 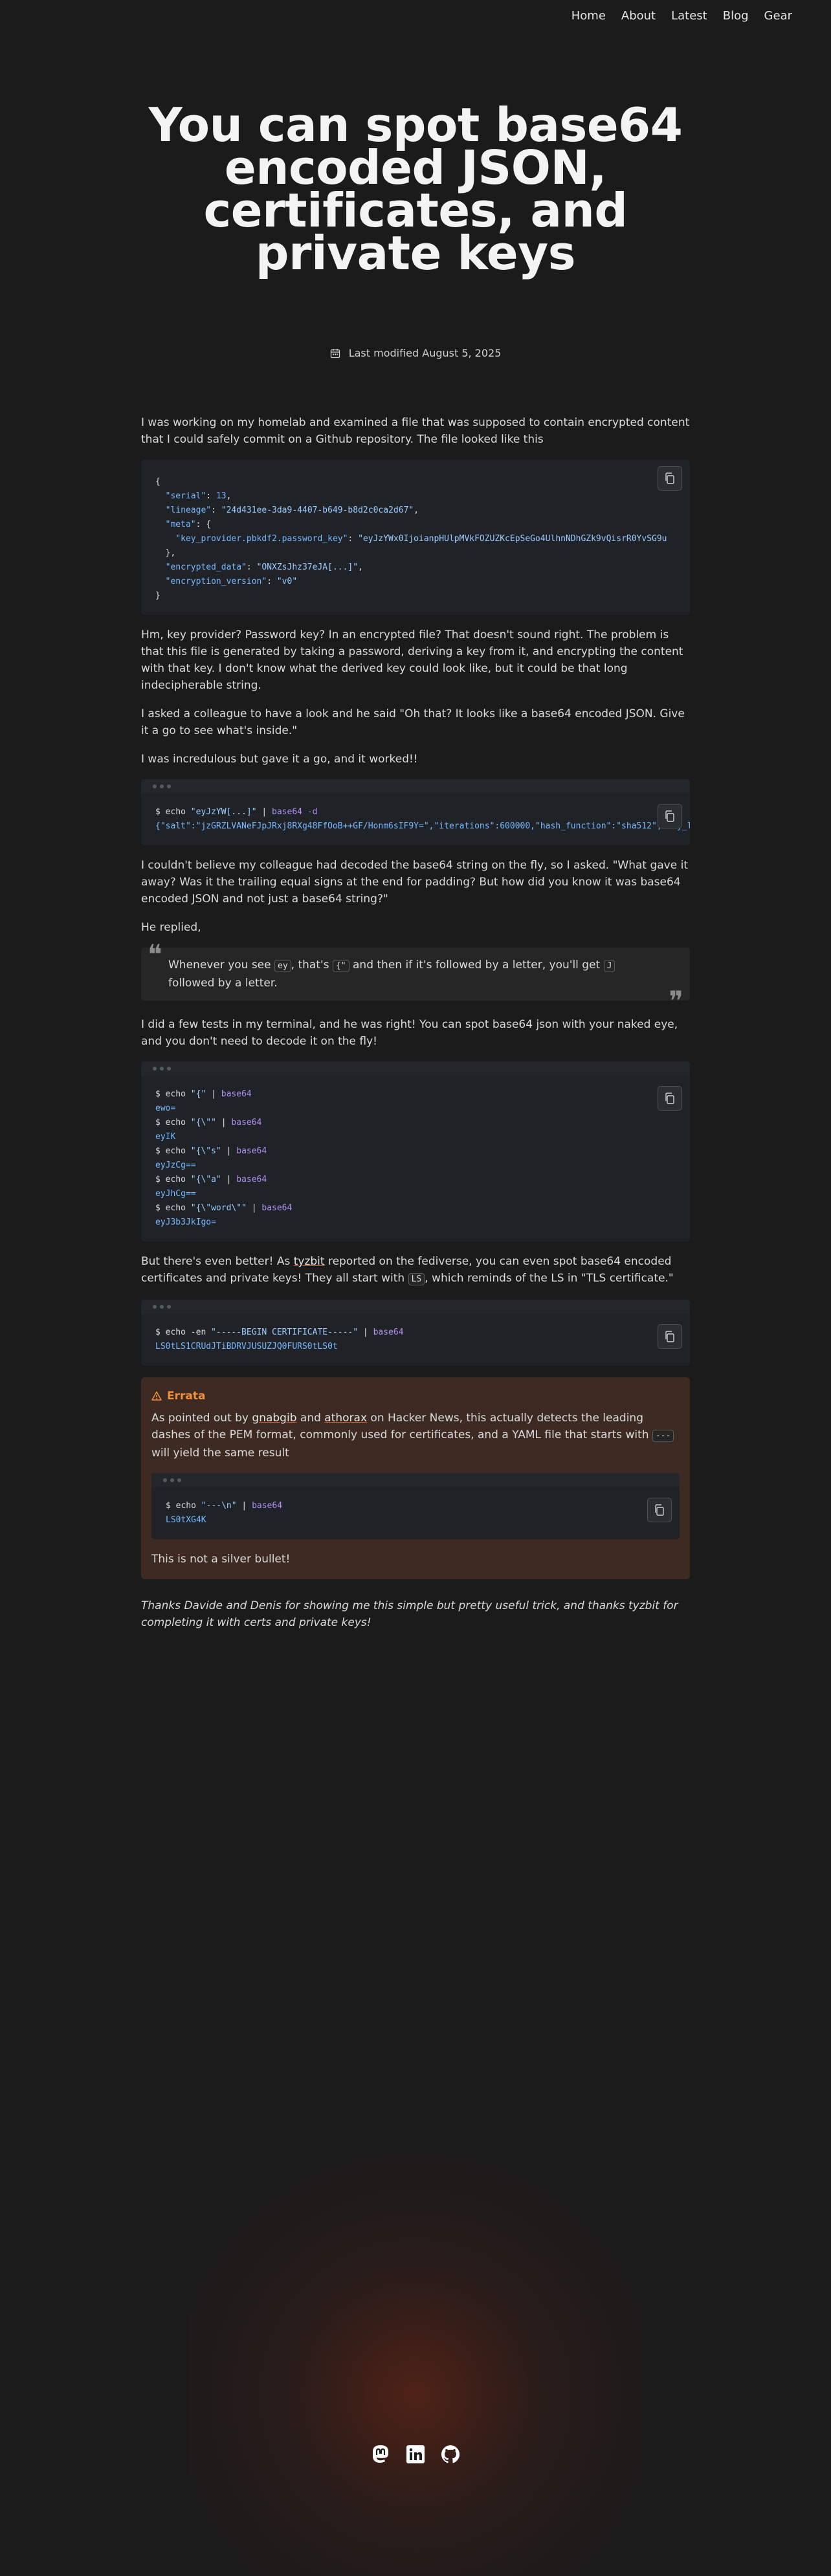 I want to click on mastodon-link, so click(x=380, y=2455).